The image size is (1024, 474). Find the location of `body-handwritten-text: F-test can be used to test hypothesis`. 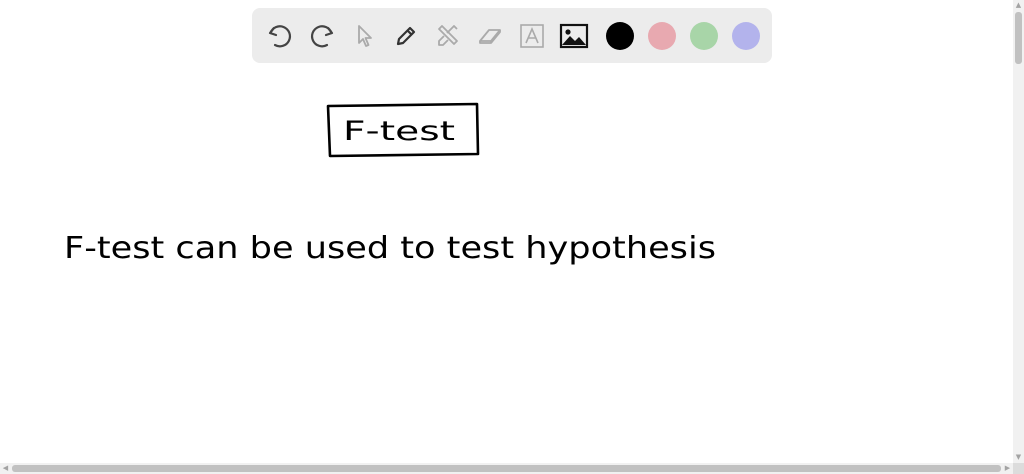

body-handwritten-text: F-test can be used to test hypothesis is located at coordinates (390, 248).